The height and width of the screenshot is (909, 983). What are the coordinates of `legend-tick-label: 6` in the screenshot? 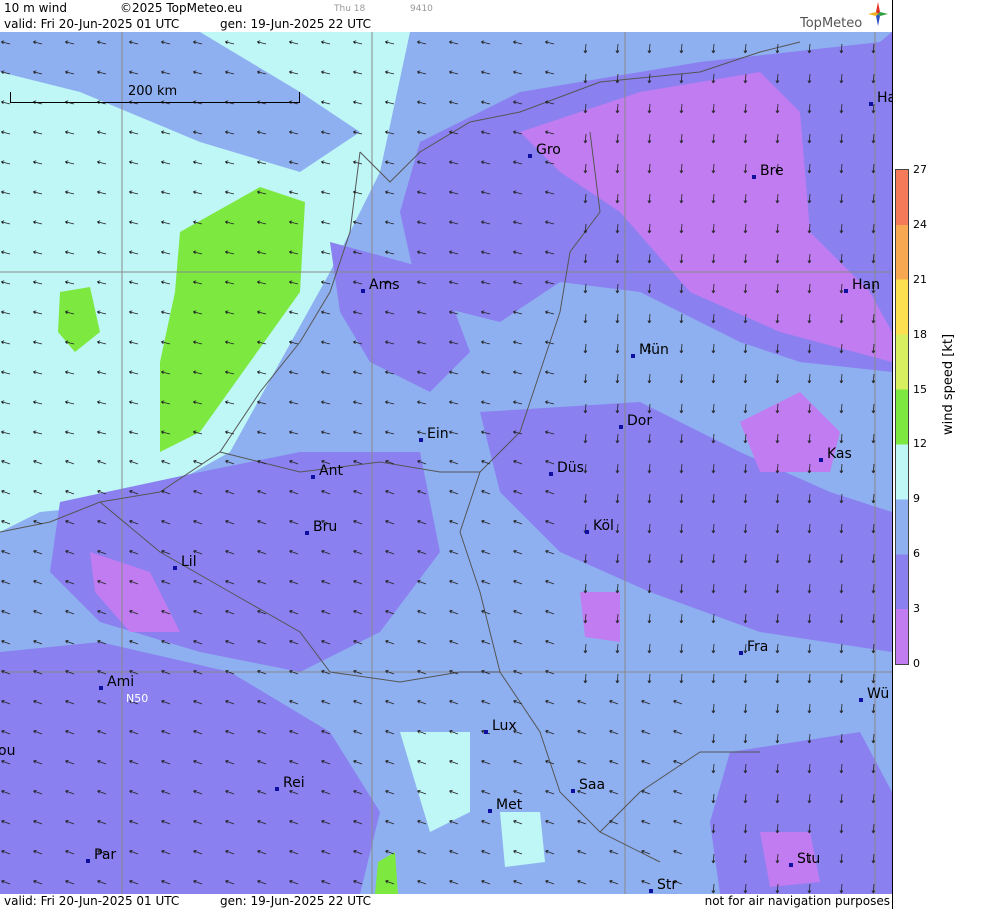 It's located at (916, 554).